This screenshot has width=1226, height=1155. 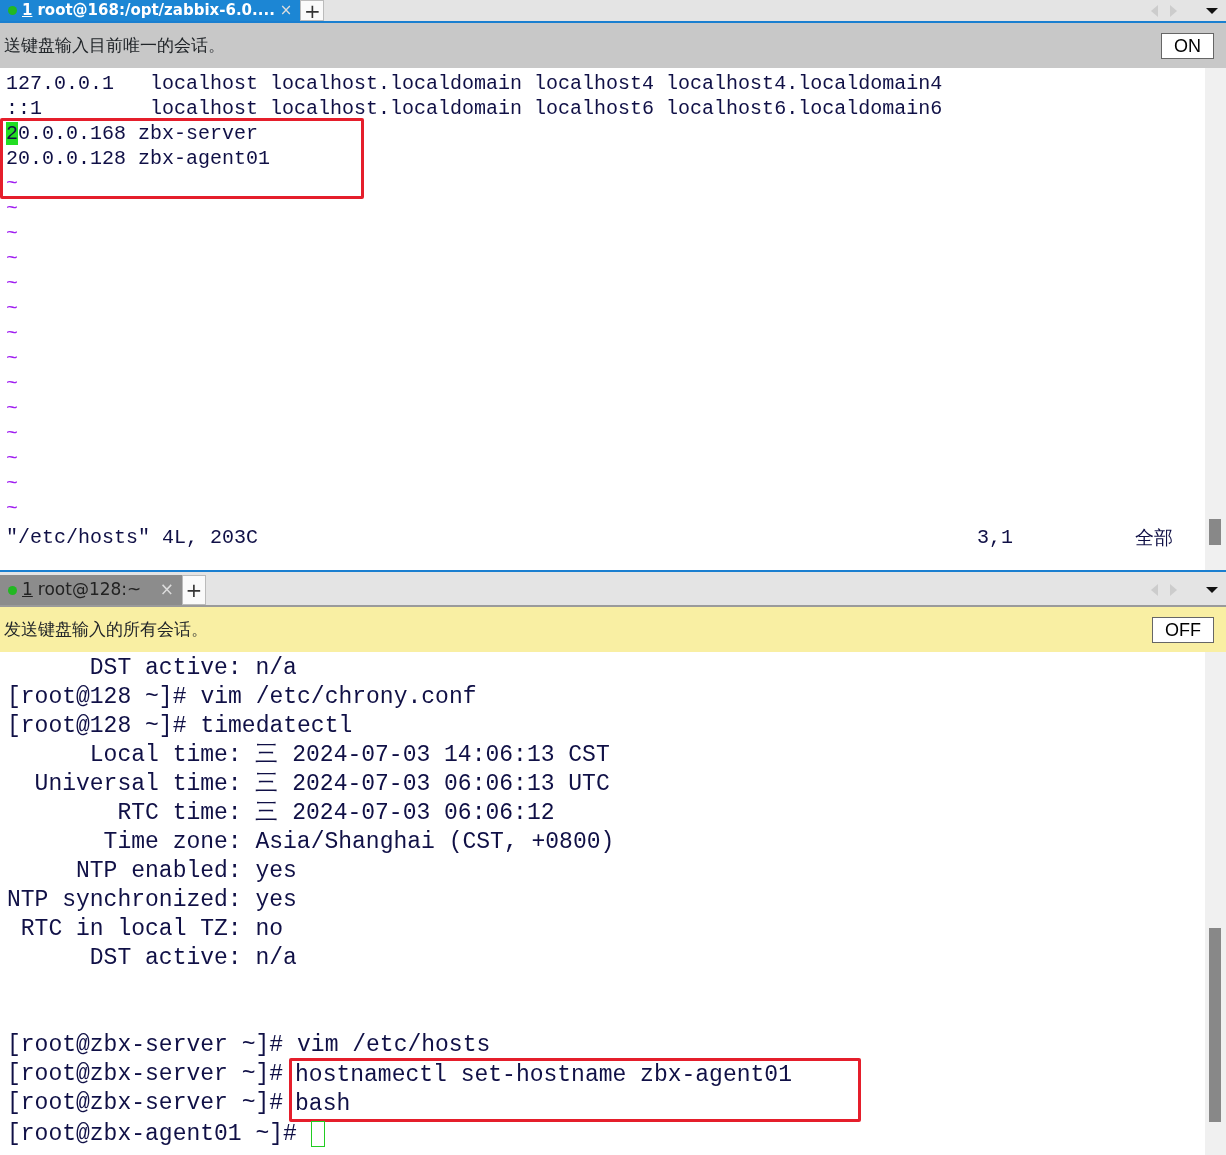 What do you see at coordinates (321, 784) in the screenshot?
I see `output-line: Universal time: 三 2024-07-03 06:06:13 UTC` at bounding box center [321, 784].